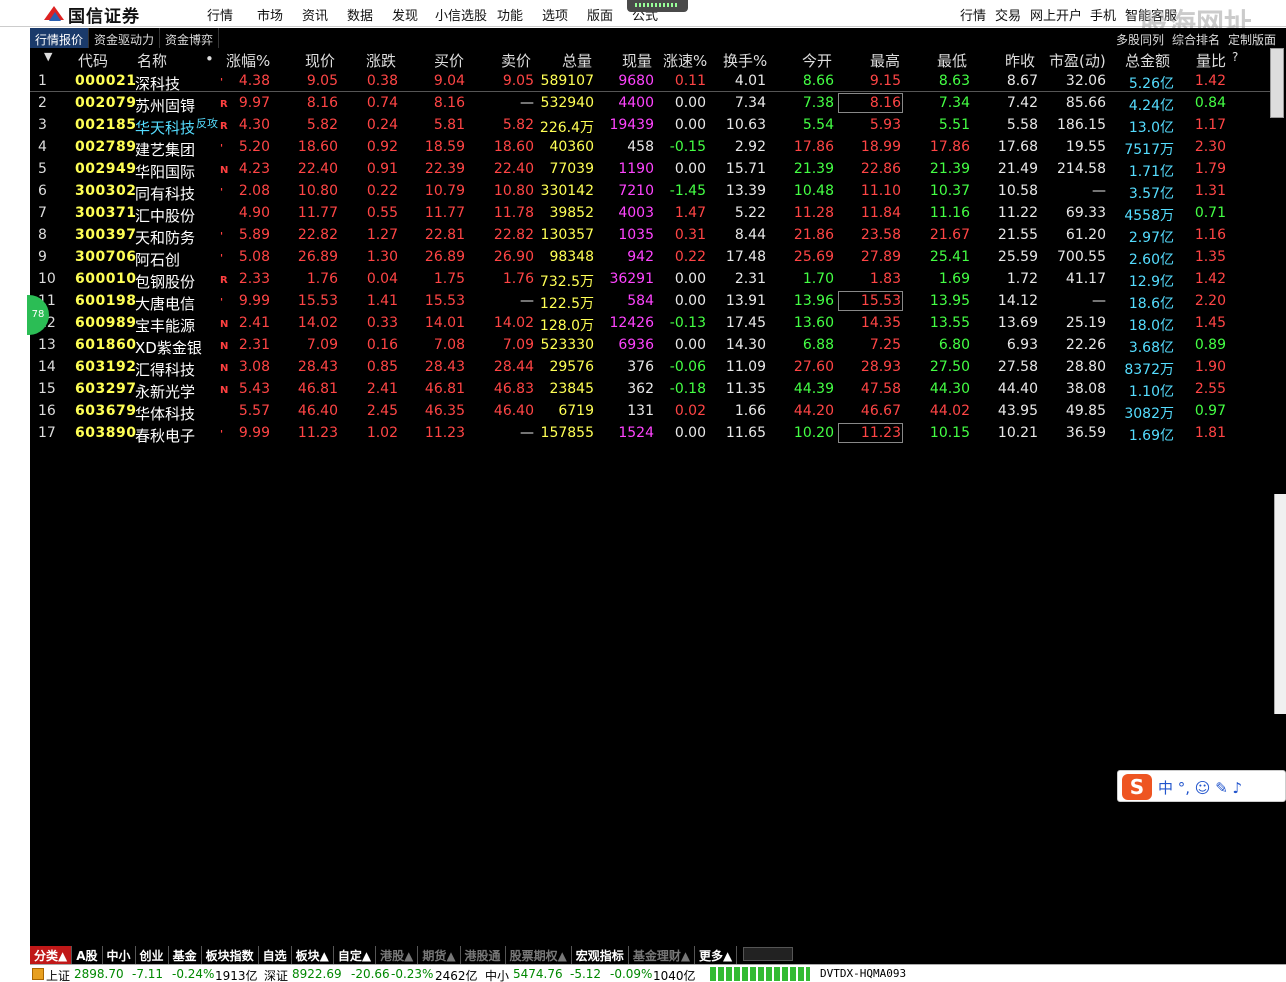 This screenshot has width=1286, height=982. Describe the element at coordinates (662, 955) in the screenshot. I see `sheet-tab: 基金理财▲` at that location.